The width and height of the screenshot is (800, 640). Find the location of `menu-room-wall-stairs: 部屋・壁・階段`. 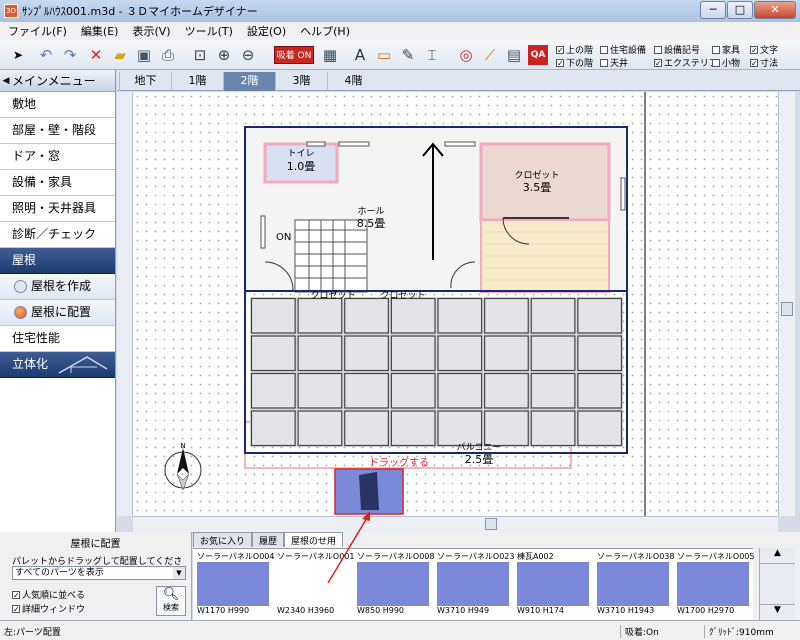

menu-room-wall-stairs: 部屋・壁・階段 is located at coordinates (57, 131).